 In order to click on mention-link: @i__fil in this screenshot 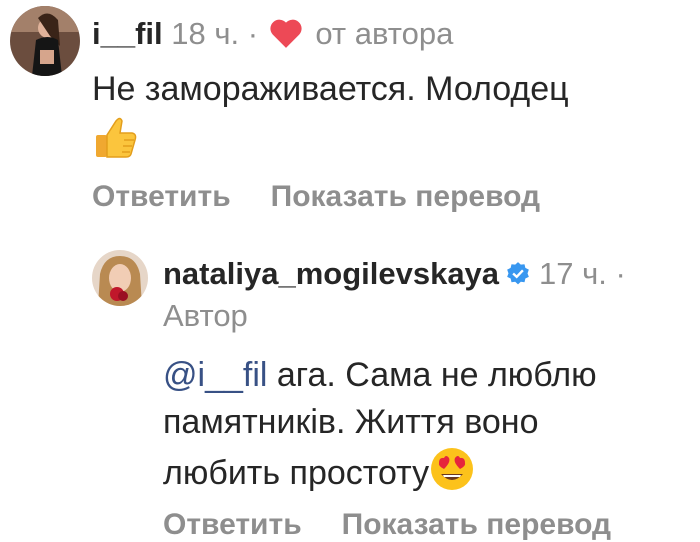, I will do `click(215, 375)`.